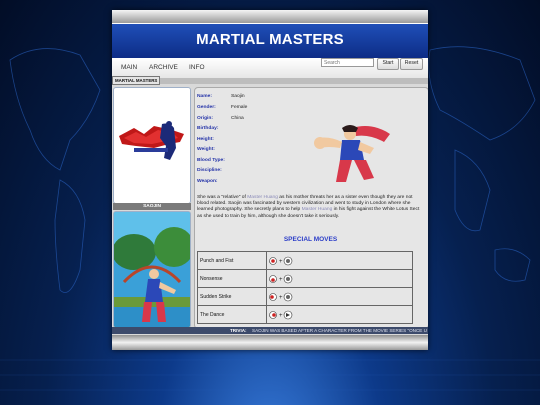 The width and height of the screenshot is (540, 405). I want to click on table-row: Sudden Strike +, so click(305, 296).